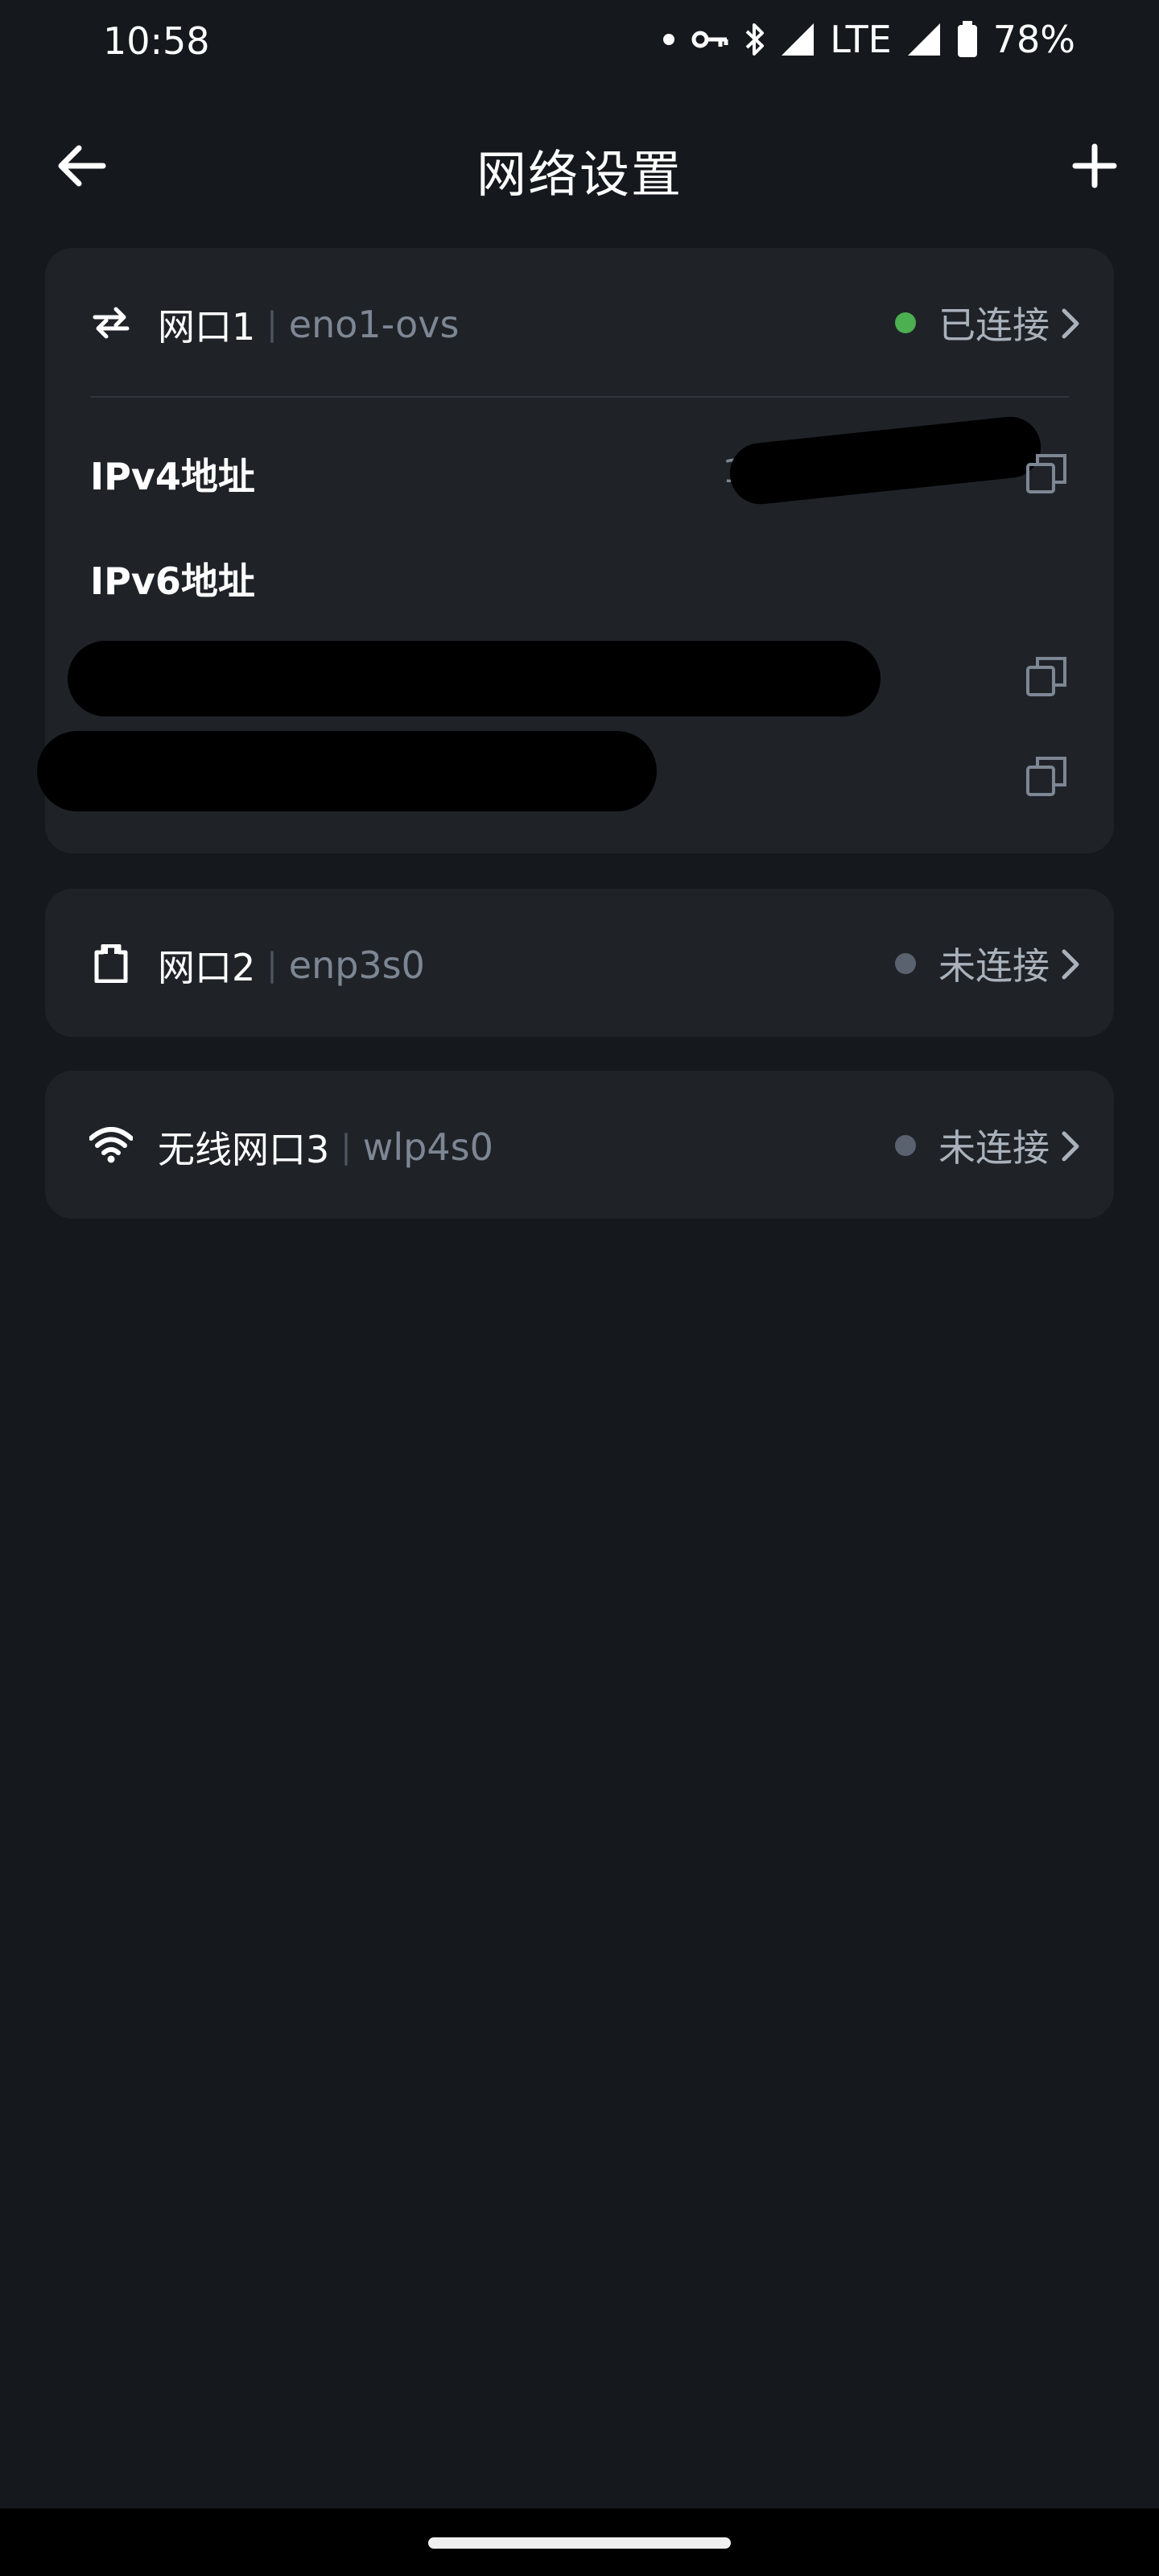 This screenshot has height=2576, width=1159. Describe the element at coordinates (579, 2543) in the screenshot. I see `home-indicator` at that location.